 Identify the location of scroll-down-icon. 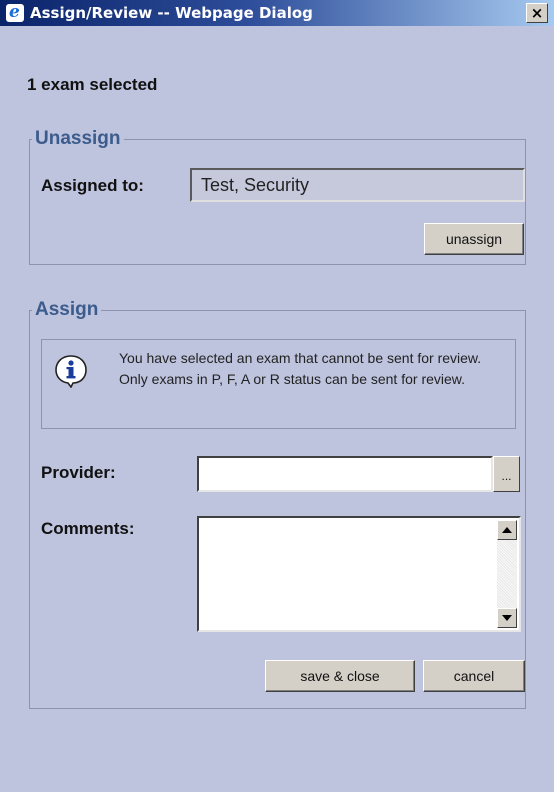
(507, 618).